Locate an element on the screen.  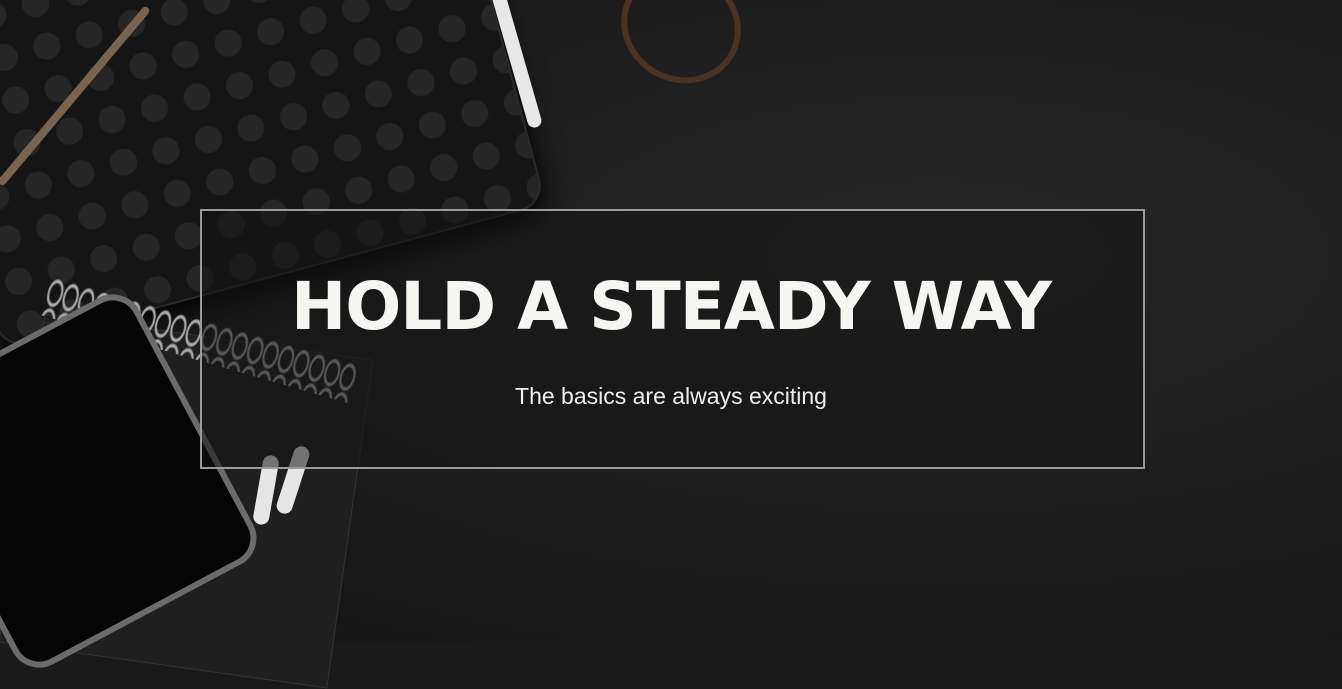
slide-subtitle: The basics are always exciting is located at coordinates (671, 396).